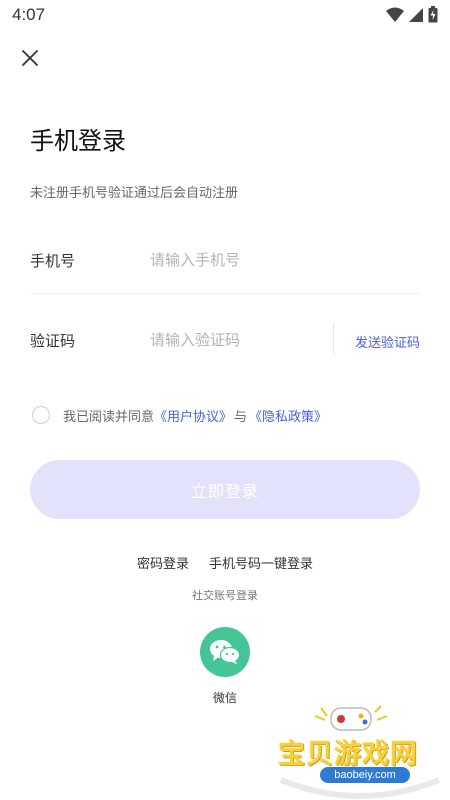 The width and height of the screenshot is (450, 800). What do you see at coordinates (163, 562) in the screenshot?
I see `password-login-link: 密码登录` at bounding box center [163, 562].